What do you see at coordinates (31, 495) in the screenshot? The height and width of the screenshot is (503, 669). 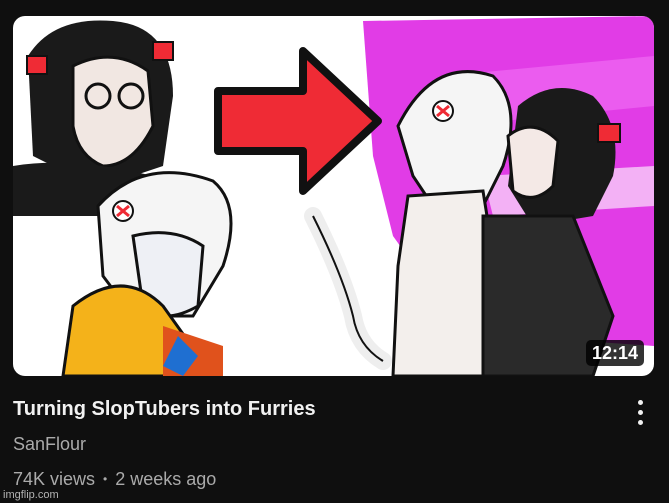 I see `watermark: imgflip.com` at bounding box center [31, 495].